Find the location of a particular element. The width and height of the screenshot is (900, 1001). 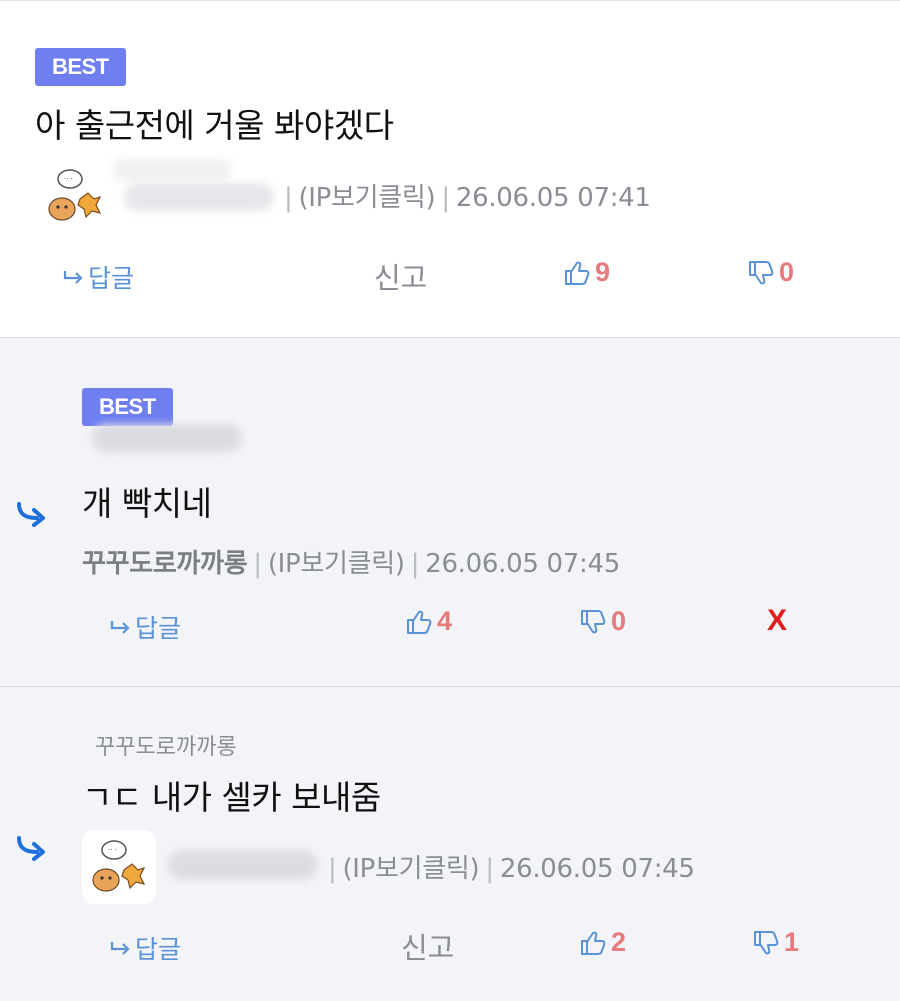

like-button: 2 is located at coordinates (602, 942).